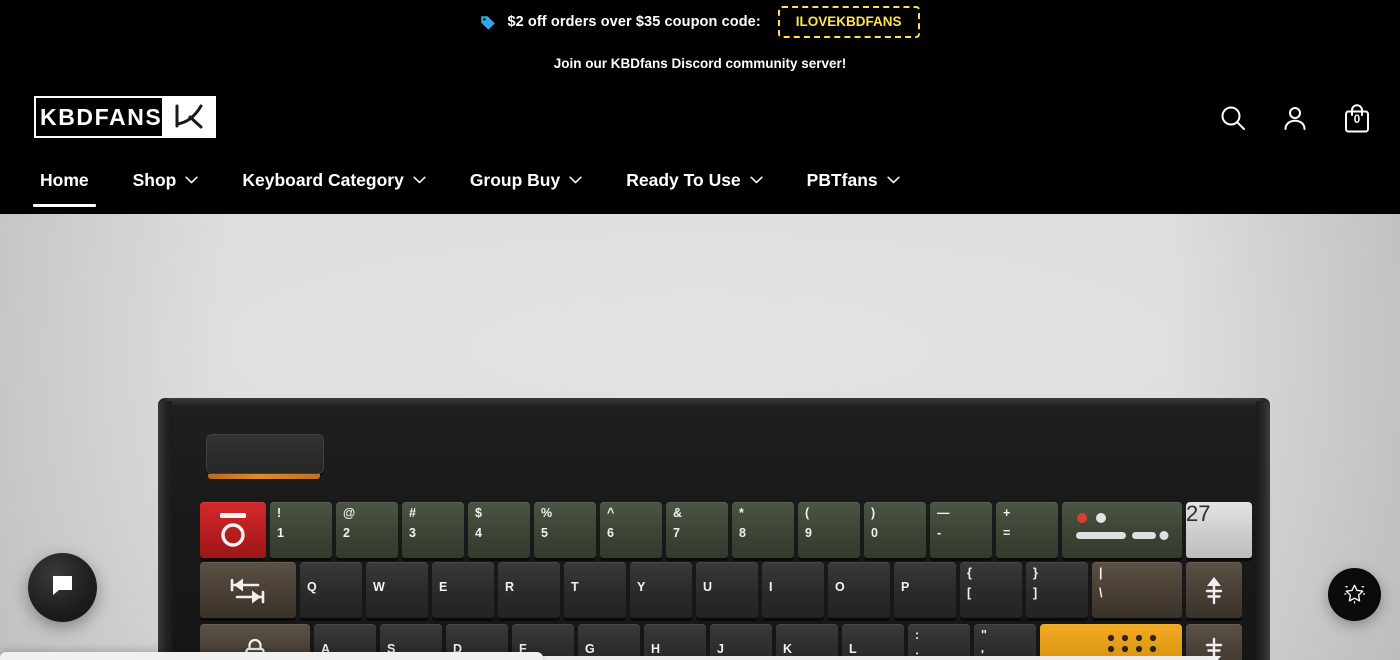 Image resolution: width=1400 pixels, height=660 pixels. I want to click on keycap-3: #3, so click(433, 530).